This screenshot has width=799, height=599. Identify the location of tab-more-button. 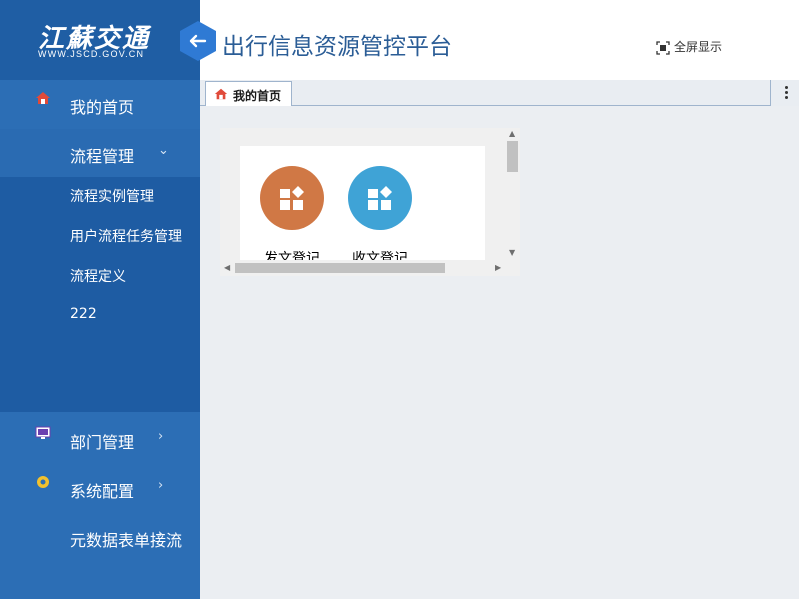
(784, 93).